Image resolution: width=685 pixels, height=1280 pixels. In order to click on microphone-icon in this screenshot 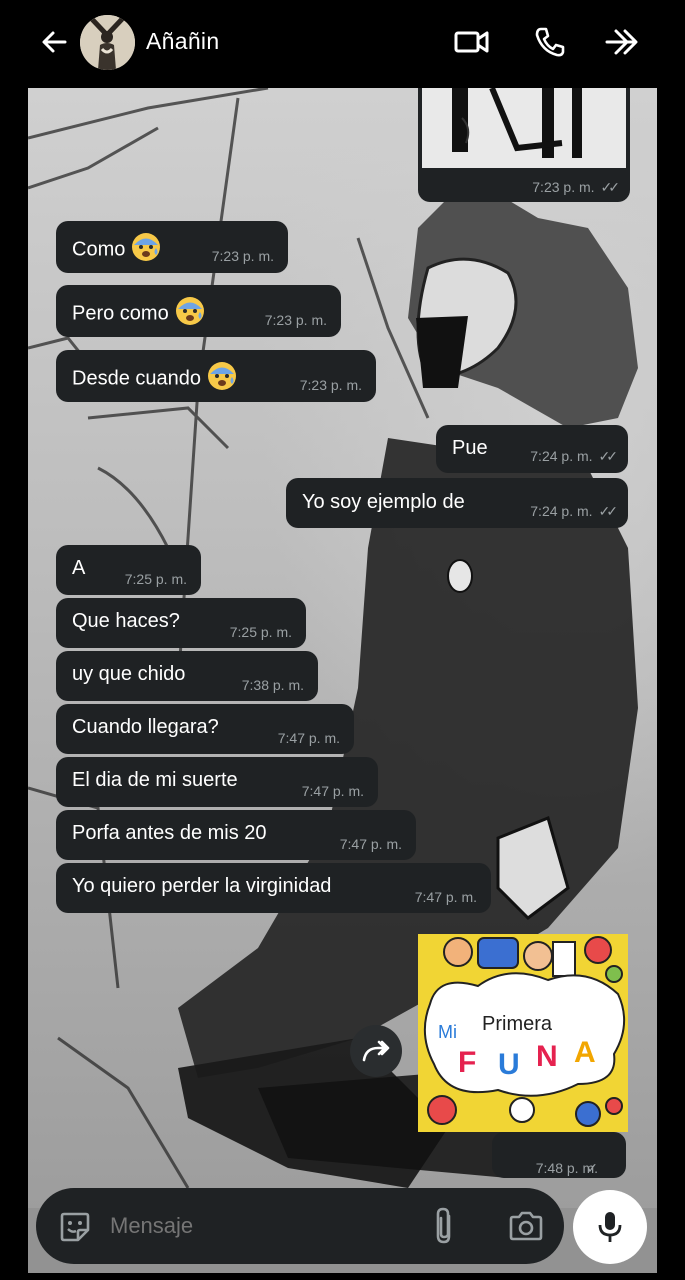, I will do `click(610, 1227)`.